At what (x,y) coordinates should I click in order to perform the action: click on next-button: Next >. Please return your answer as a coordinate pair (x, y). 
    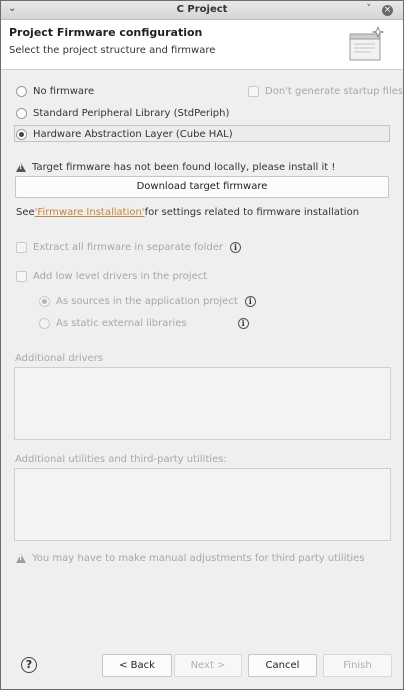
    Looking at the image, I should click on (208, 665).